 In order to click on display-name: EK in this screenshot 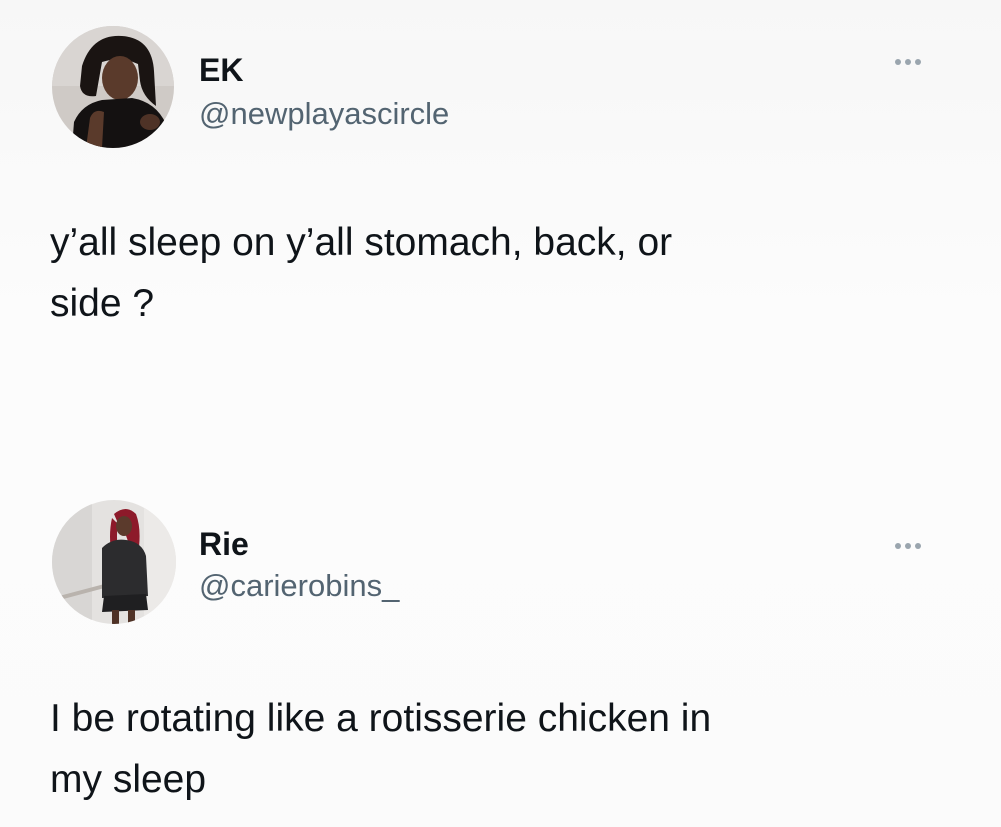, I will do `click(221, 70)`.